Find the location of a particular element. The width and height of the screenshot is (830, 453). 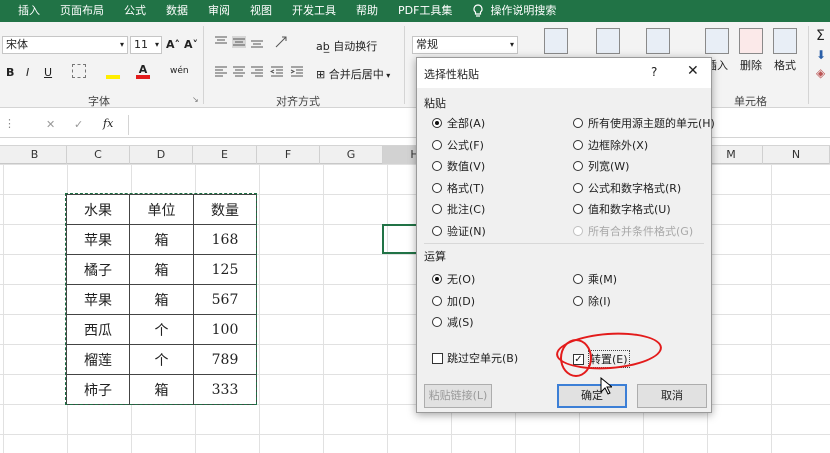

format-as-table-button is located at coordinates (608, 42).